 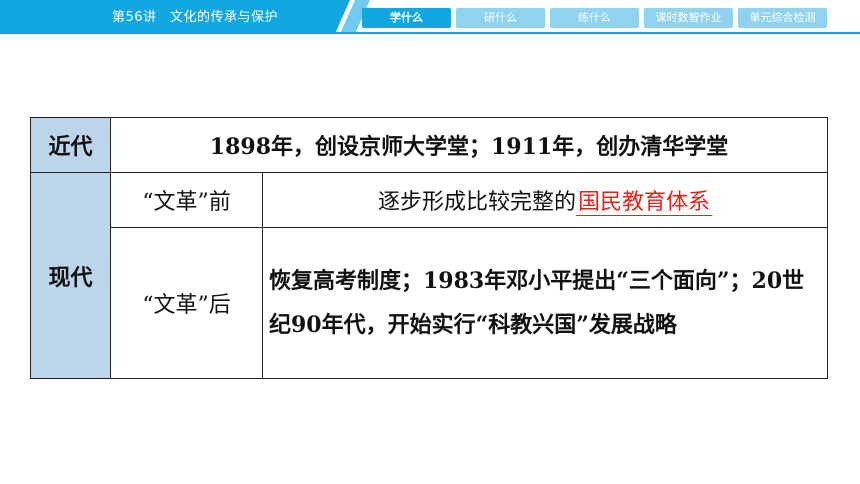 I want to click on before-cr-content: 逐步形成比较完整的国民教育体系, so click(x=545, y=200).